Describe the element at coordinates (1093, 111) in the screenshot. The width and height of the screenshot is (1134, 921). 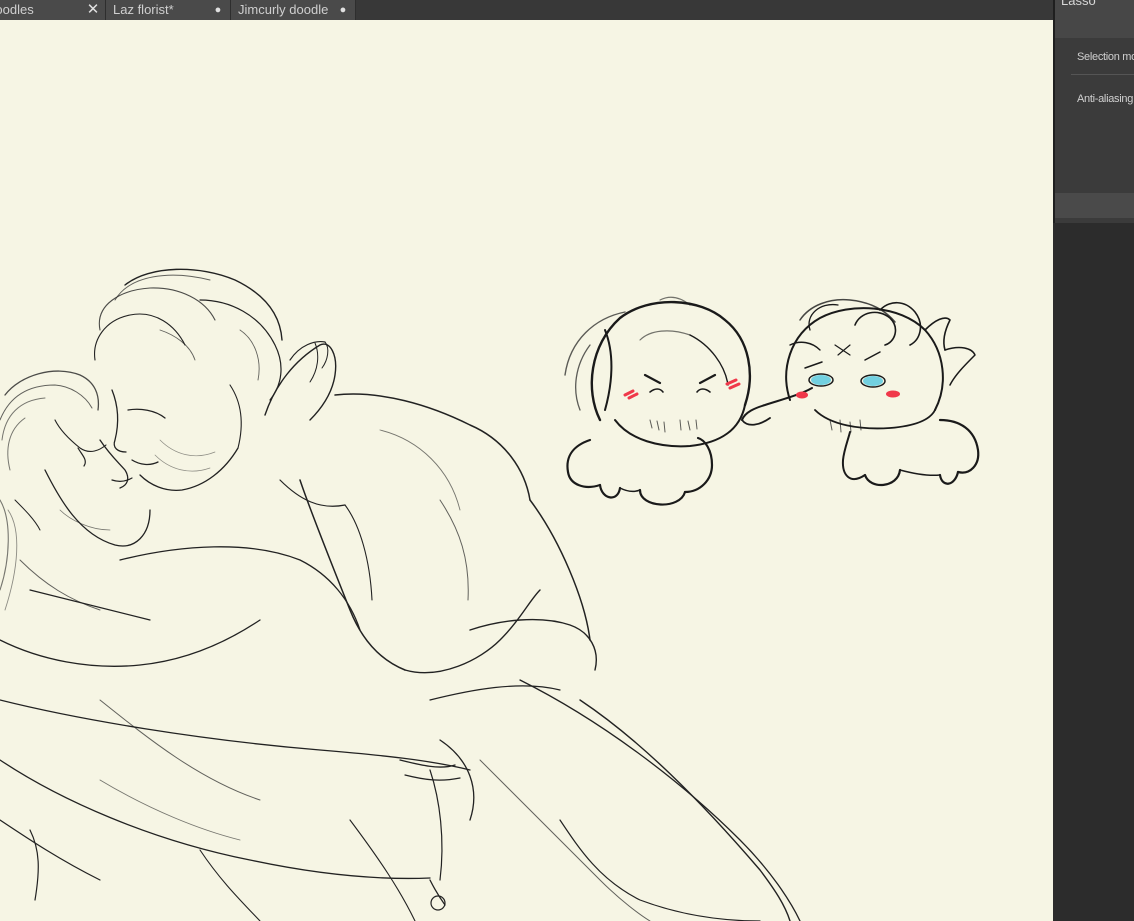
I see `tool-property-panel: Lasso Selection mode Anti-aliasing` at that location.